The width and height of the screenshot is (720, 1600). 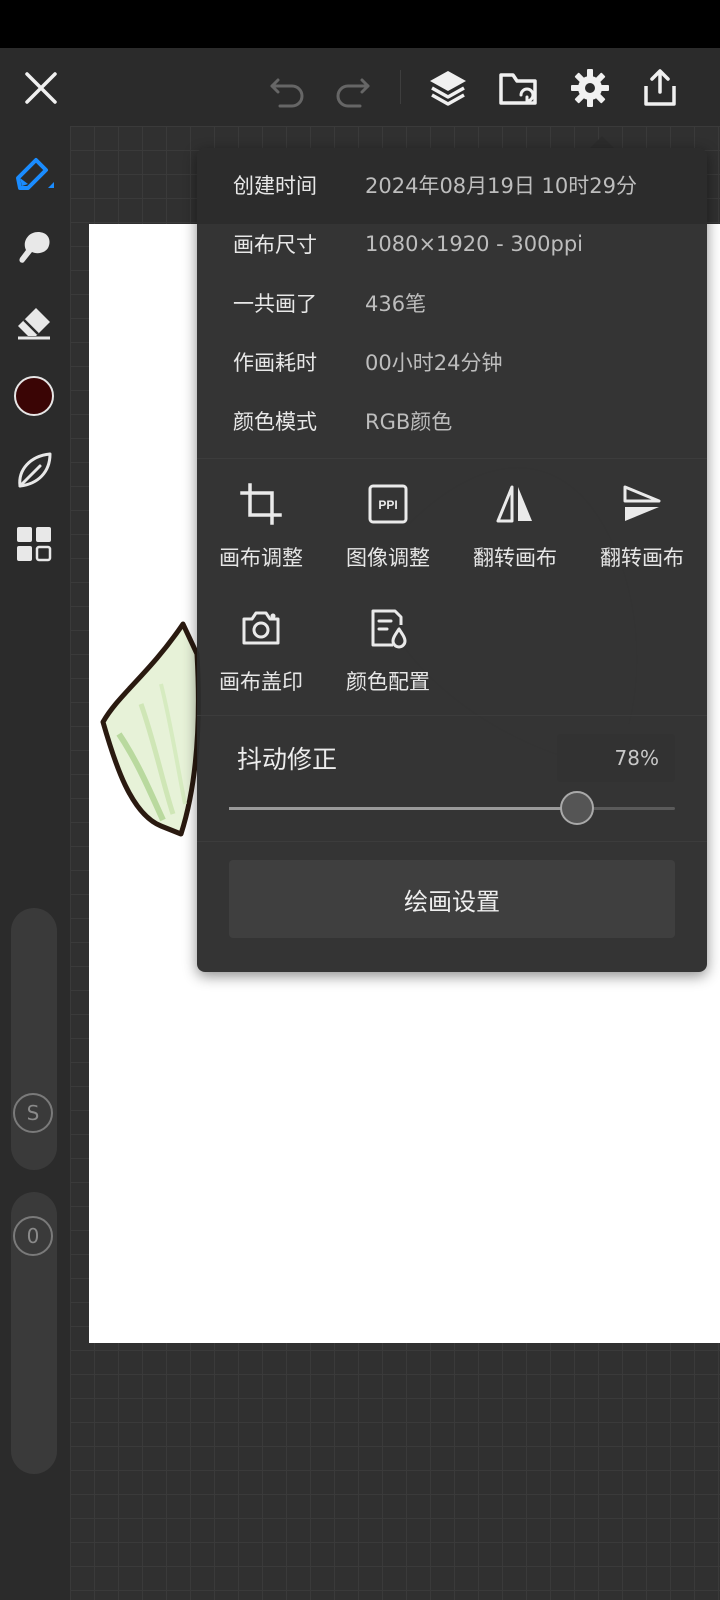 What do you see at coordinates (616, 758) in the screenshot?
I see `stabilization-value: 78%` at bounding box center [616, 758].